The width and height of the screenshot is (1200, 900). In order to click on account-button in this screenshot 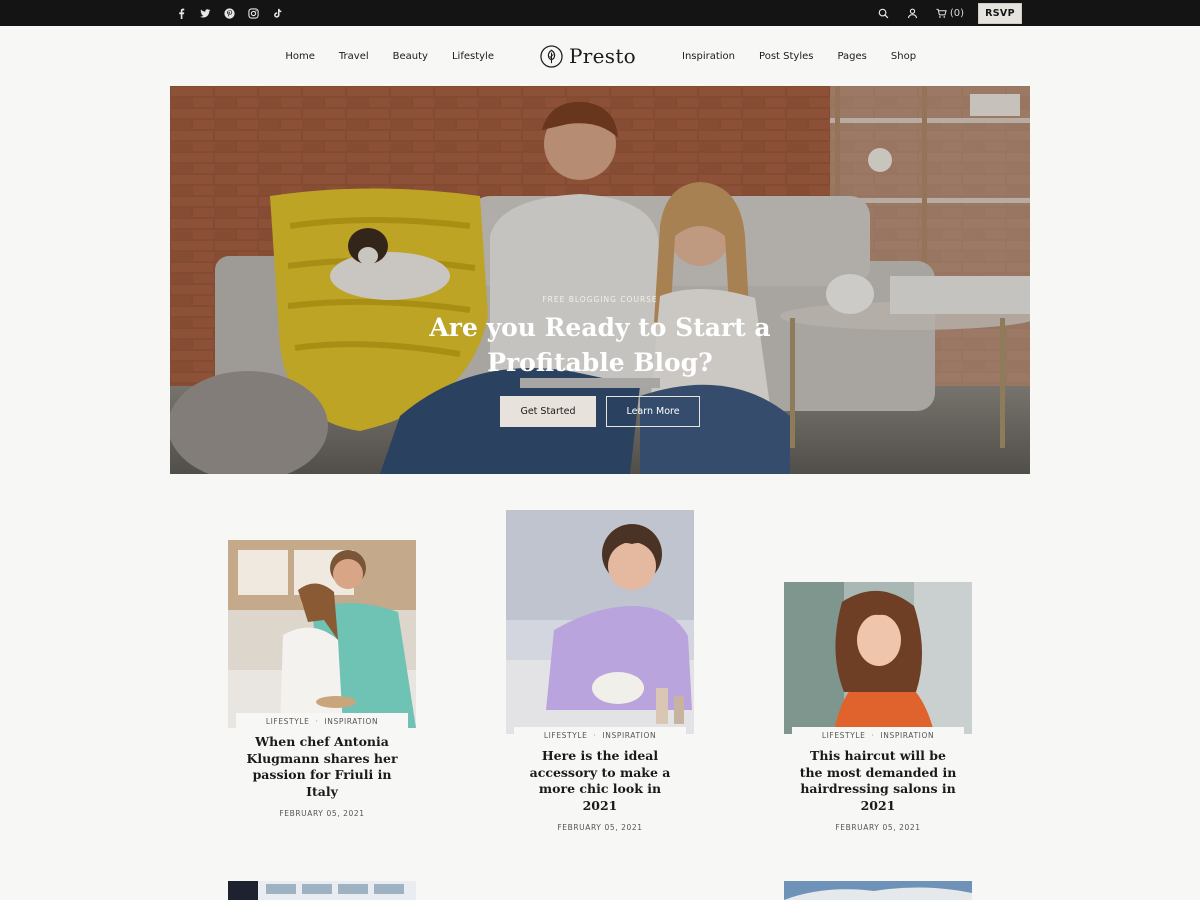, I will do `click(912, 13)`.